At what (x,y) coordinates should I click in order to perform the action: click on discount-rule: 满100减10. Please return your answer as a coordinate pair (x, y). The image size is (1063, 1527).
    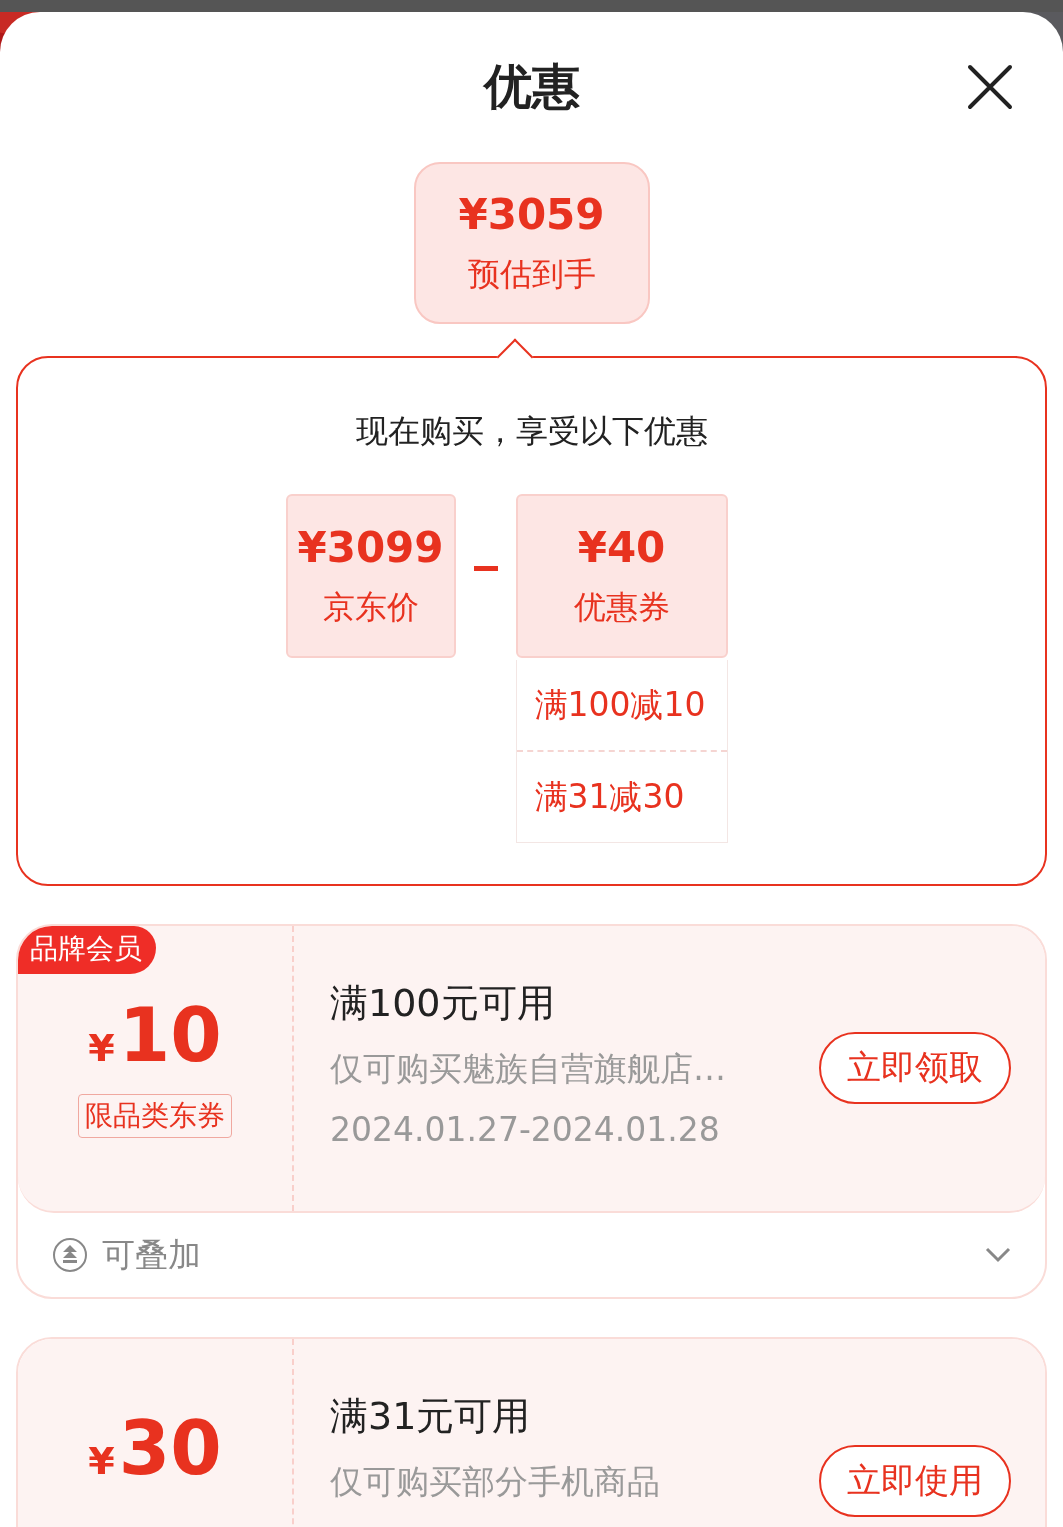
    Looking at the image, I should click on (620, 704).